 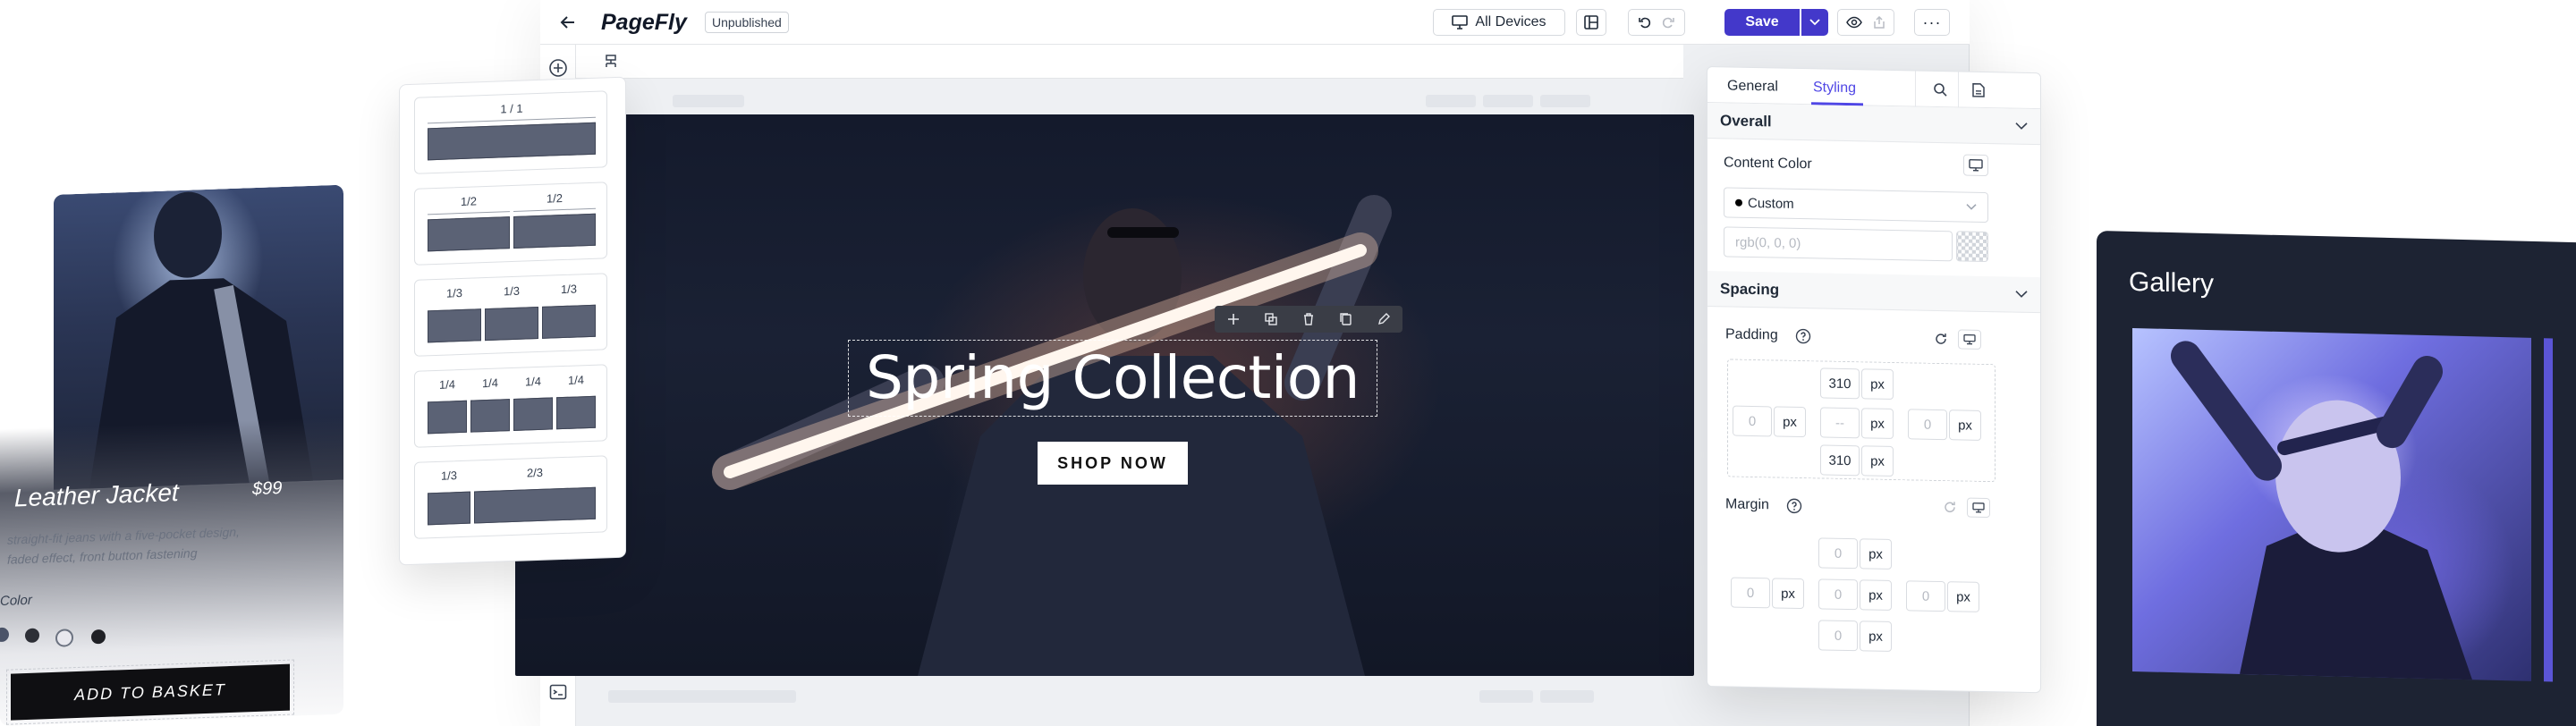 I want to click on layout-option-1-1: 1 / 1, so click(x=510, y=132).